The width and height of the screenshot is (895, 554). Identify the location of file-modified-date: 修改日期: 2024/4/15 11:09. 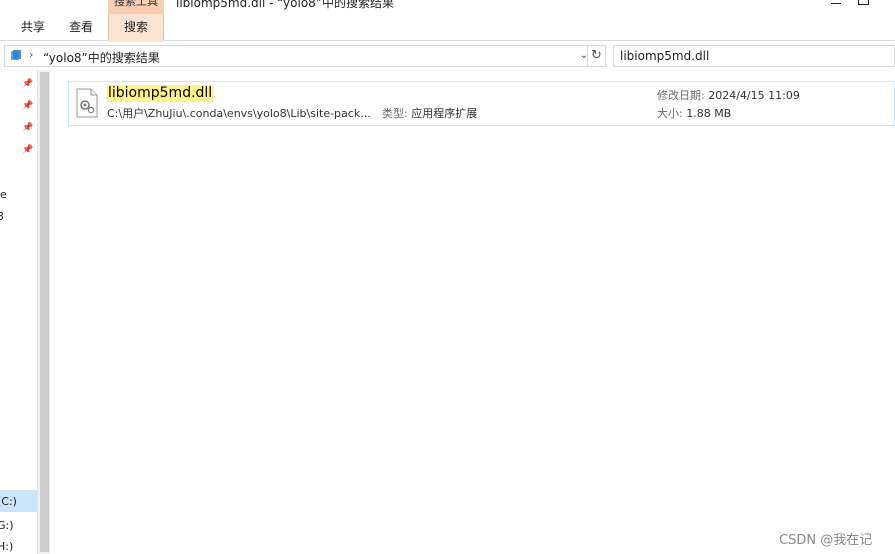
(728, 95).